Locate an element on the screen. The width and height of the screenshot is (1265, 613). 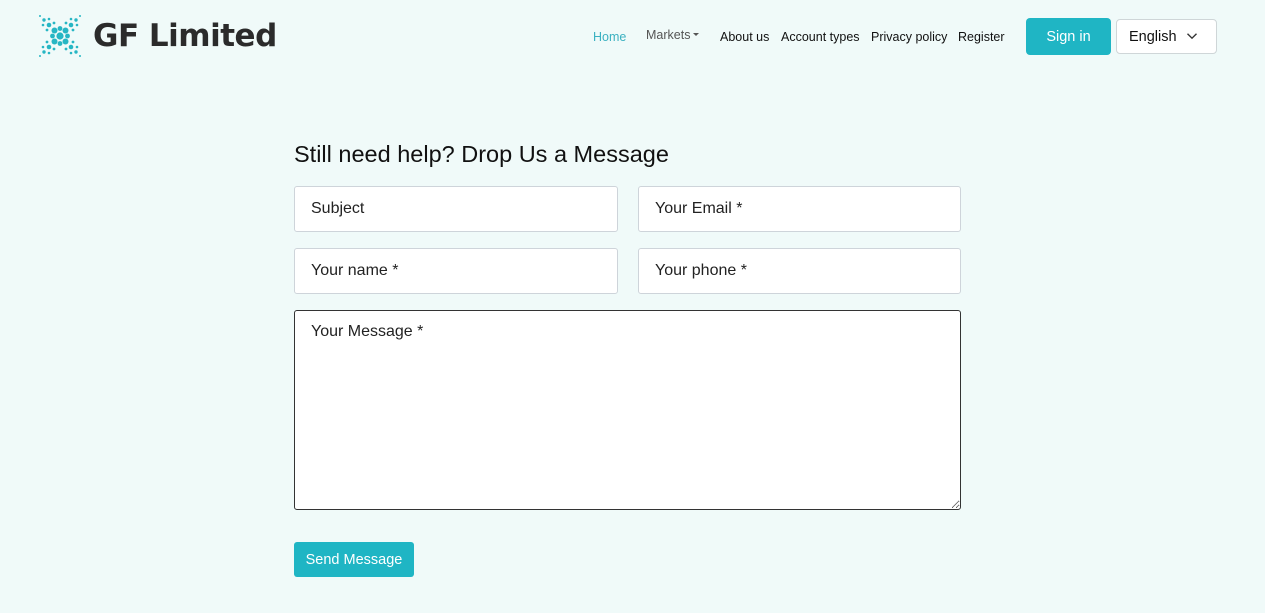
email-input is located at coordinates (799, 209).